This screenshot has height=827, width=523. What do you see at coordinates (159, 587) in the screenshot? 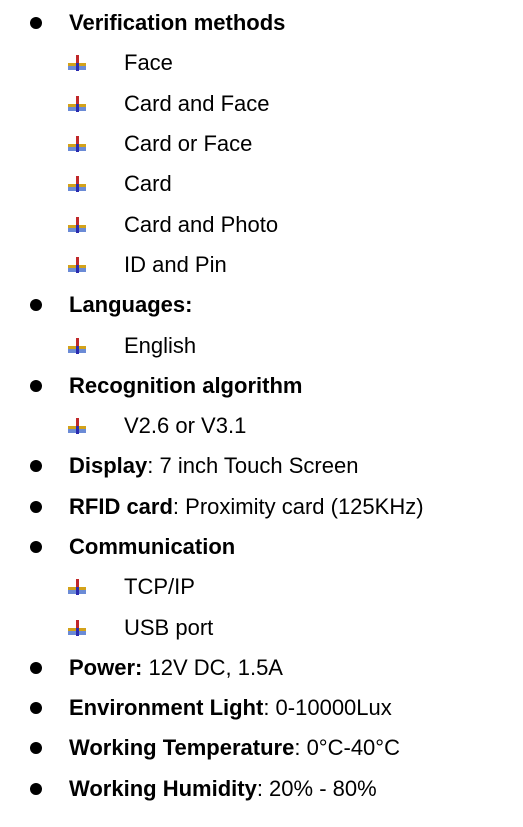
I see `list-item-label: TCP/IP` at bounding box center [159, 587].